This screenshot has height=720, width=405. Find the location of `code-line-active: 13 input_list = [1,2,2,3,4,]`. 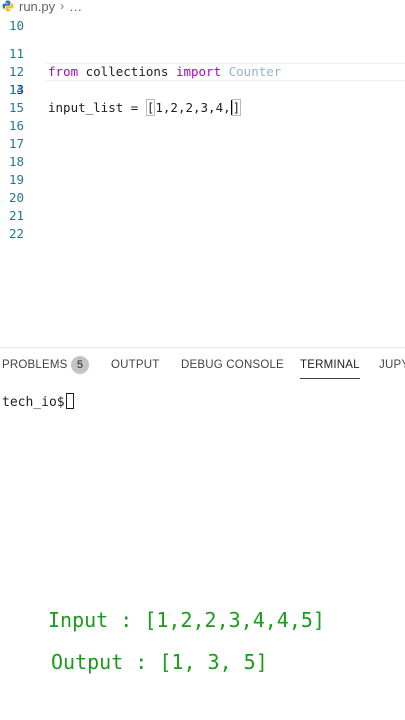

code-line-active: 13 input_list = [1,2,2,3,4,] is located at coordinates (121, 89).